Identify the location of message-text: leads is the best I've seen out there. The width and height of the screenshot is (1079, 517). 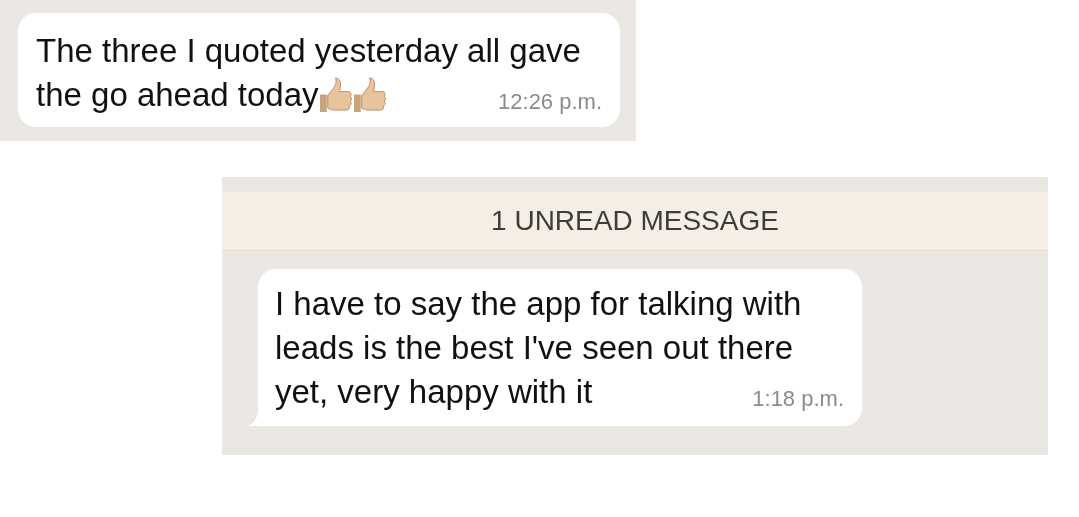
(535, 348).